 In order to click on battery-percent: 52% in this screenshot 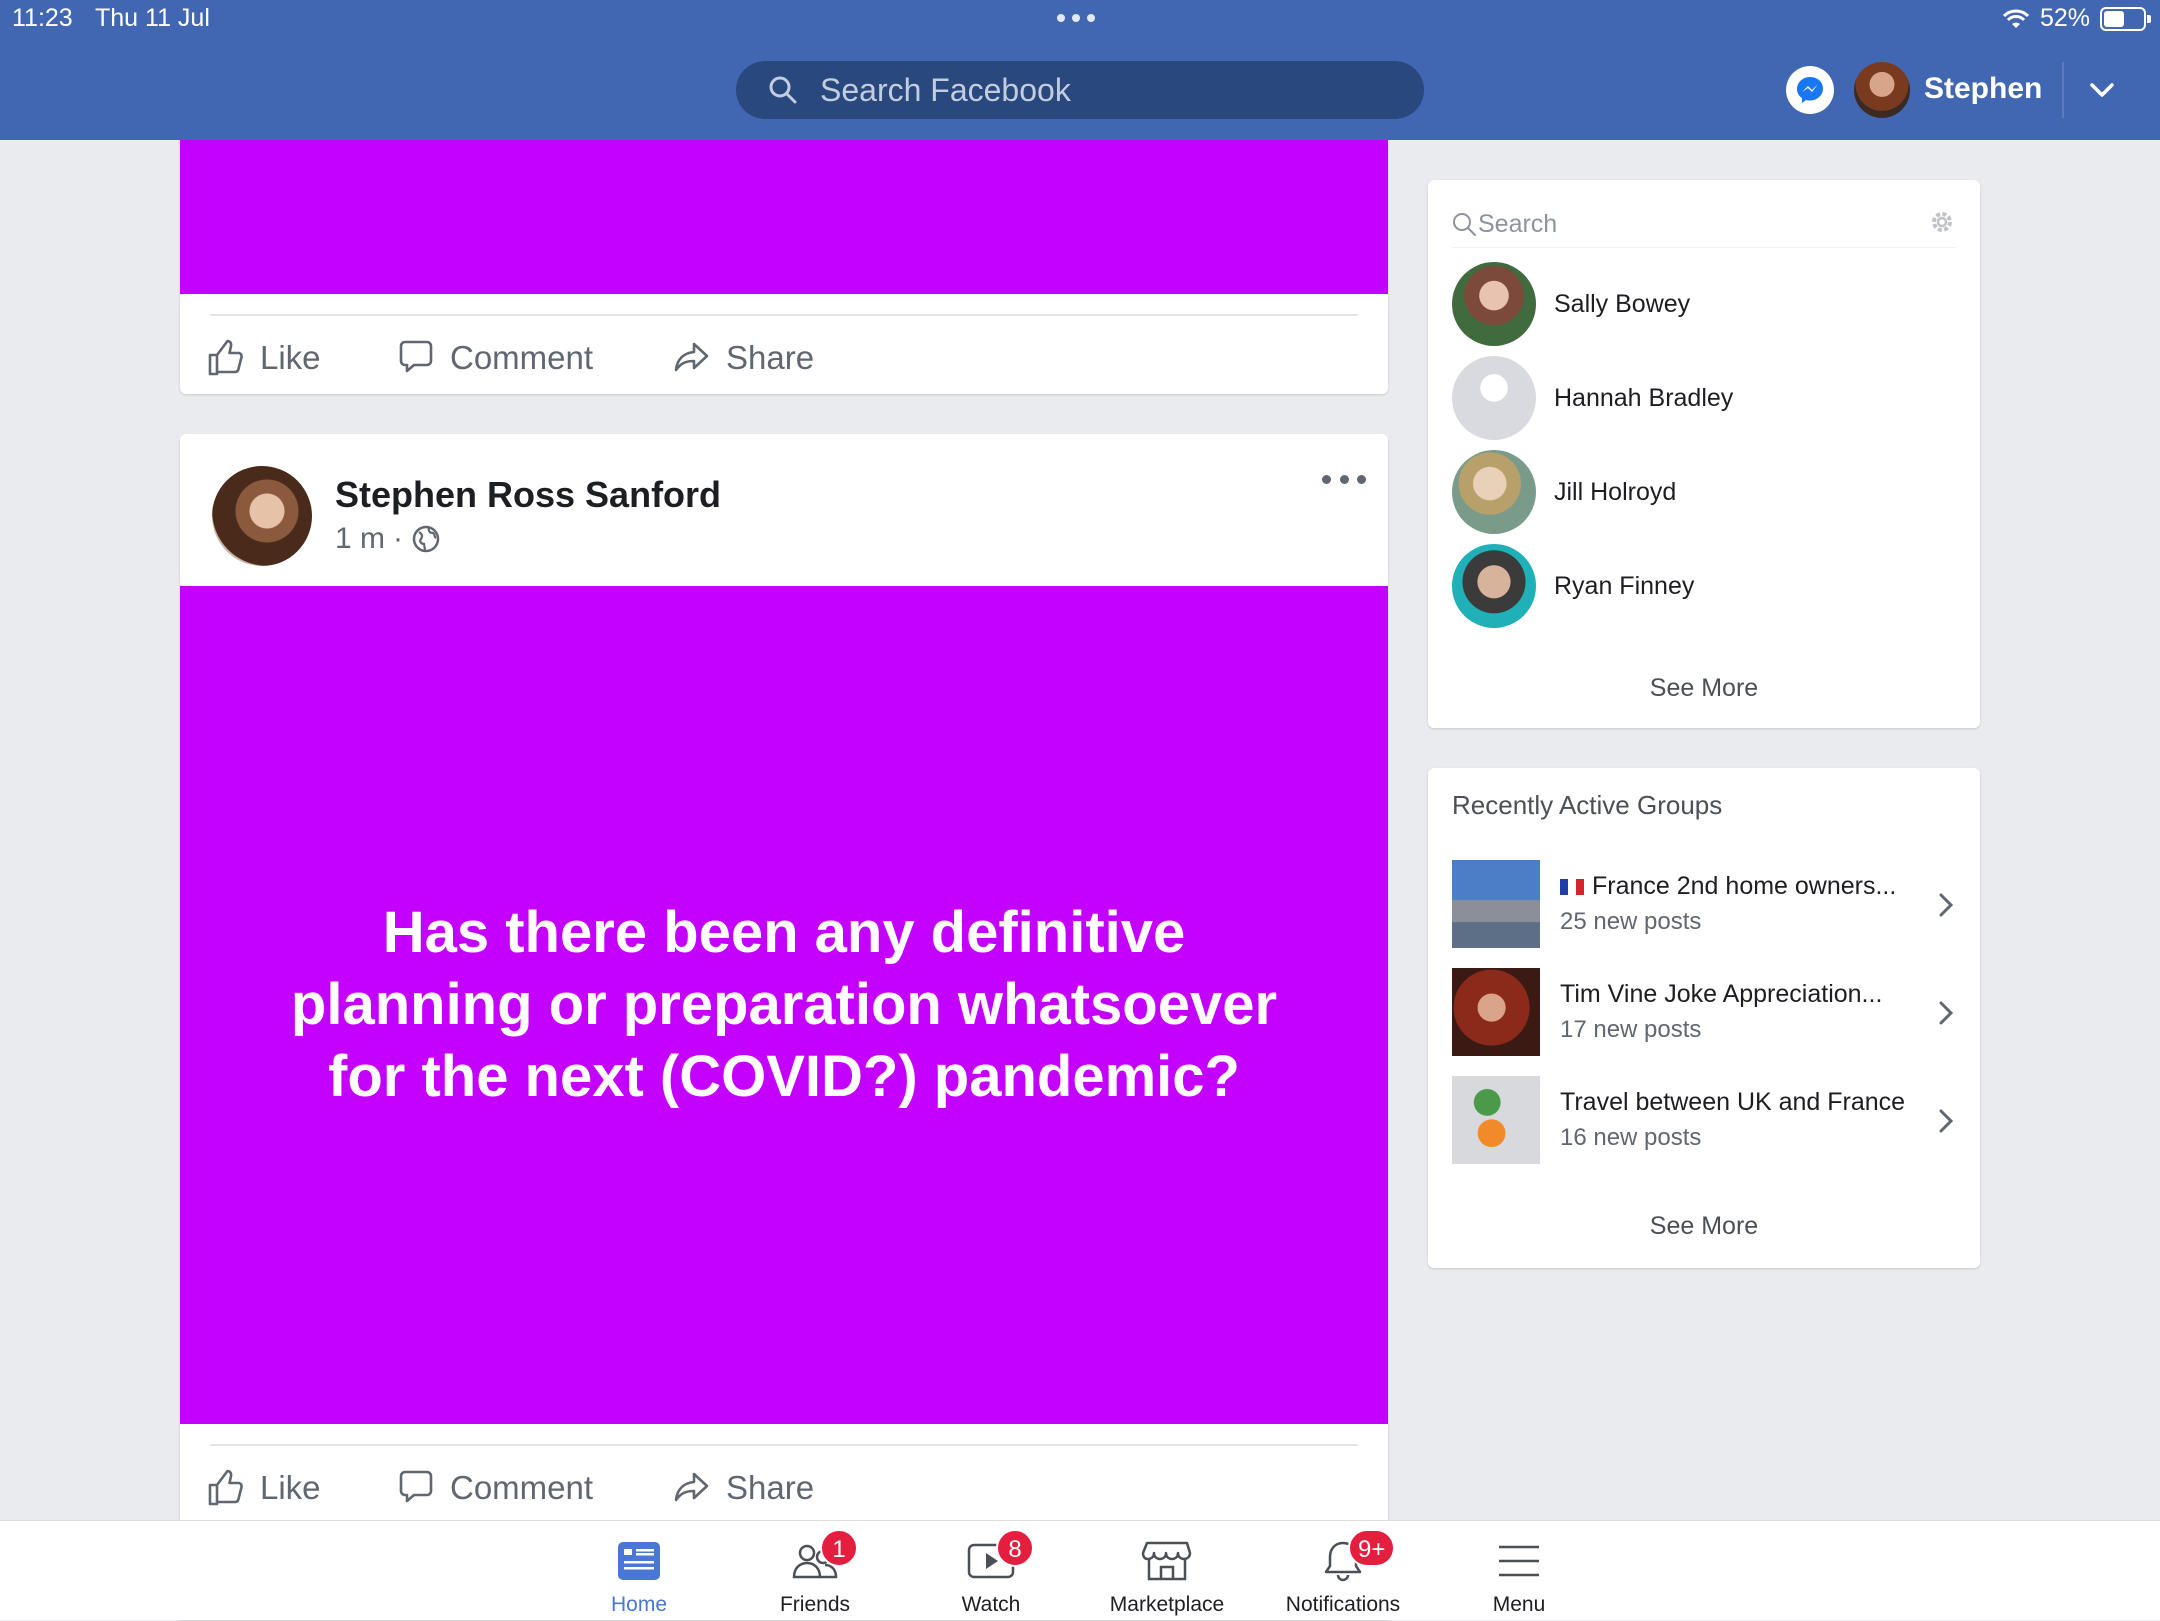, I will do `click(2064, 18)`.